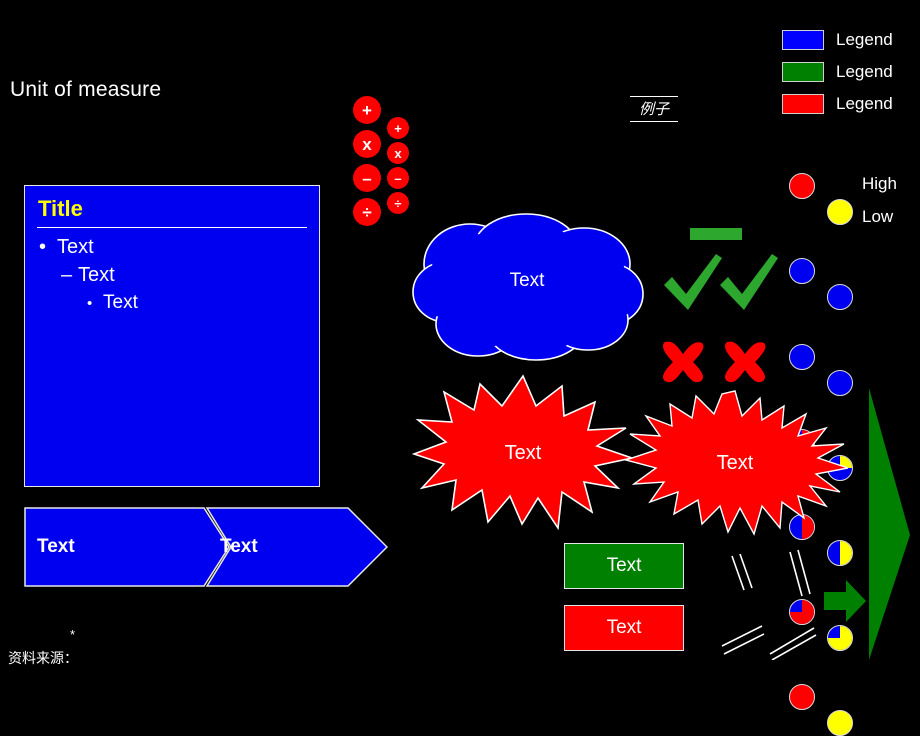  I want to click on starburst-1-label: Text, so click(523, 453).